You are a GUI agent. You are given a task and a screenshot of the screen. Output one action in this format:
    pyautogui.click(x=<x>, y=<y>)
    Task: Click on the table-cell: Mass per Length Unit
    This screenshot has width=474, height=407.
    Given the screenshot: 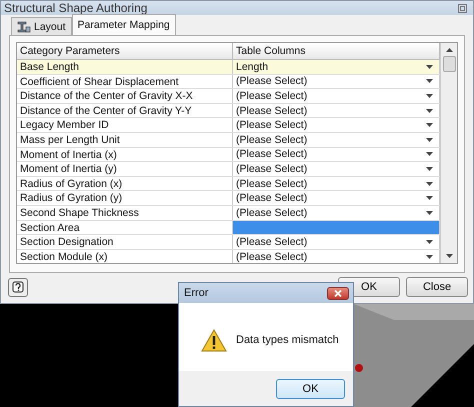 What is the action you would take?
    pyautogui.click(x=125, y=139)
    